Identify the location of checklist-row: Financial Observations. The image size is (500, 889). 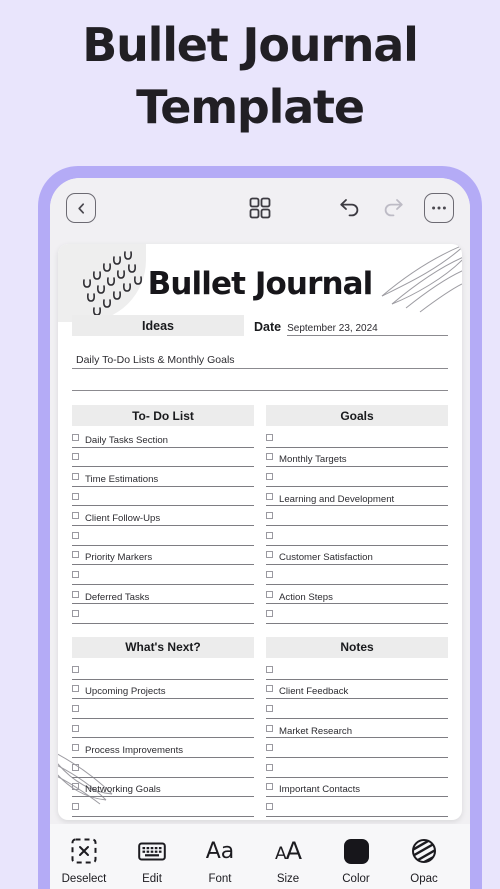
(357, 818).